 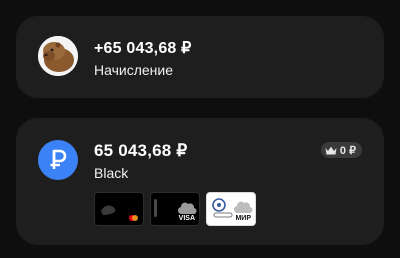 What do you see at coordinates (331, 150) in the screenshot?
I see `crown-icon` at bounding box center [331, 150].